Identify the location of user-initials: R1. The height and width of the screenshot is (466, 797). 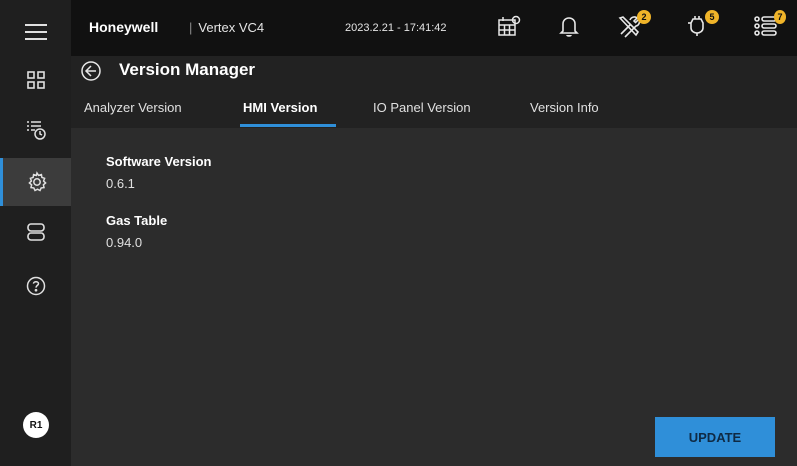
(36, 425).